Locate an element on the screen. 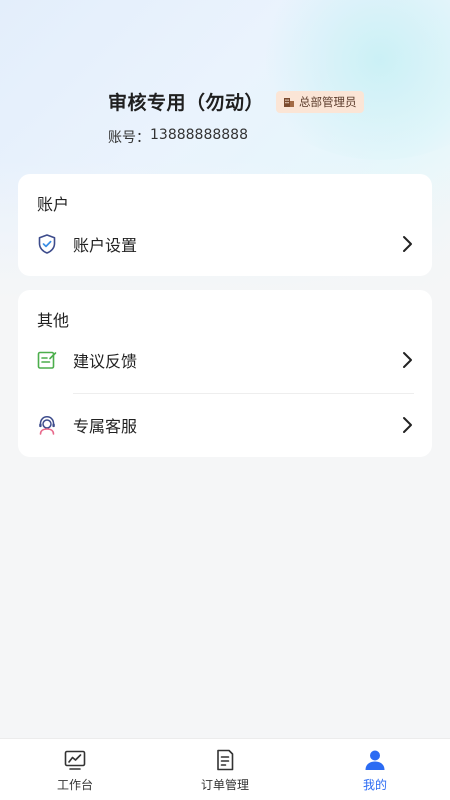 This screenshot has height=800, width=450. building-icon is located at coordinates (289, 102).